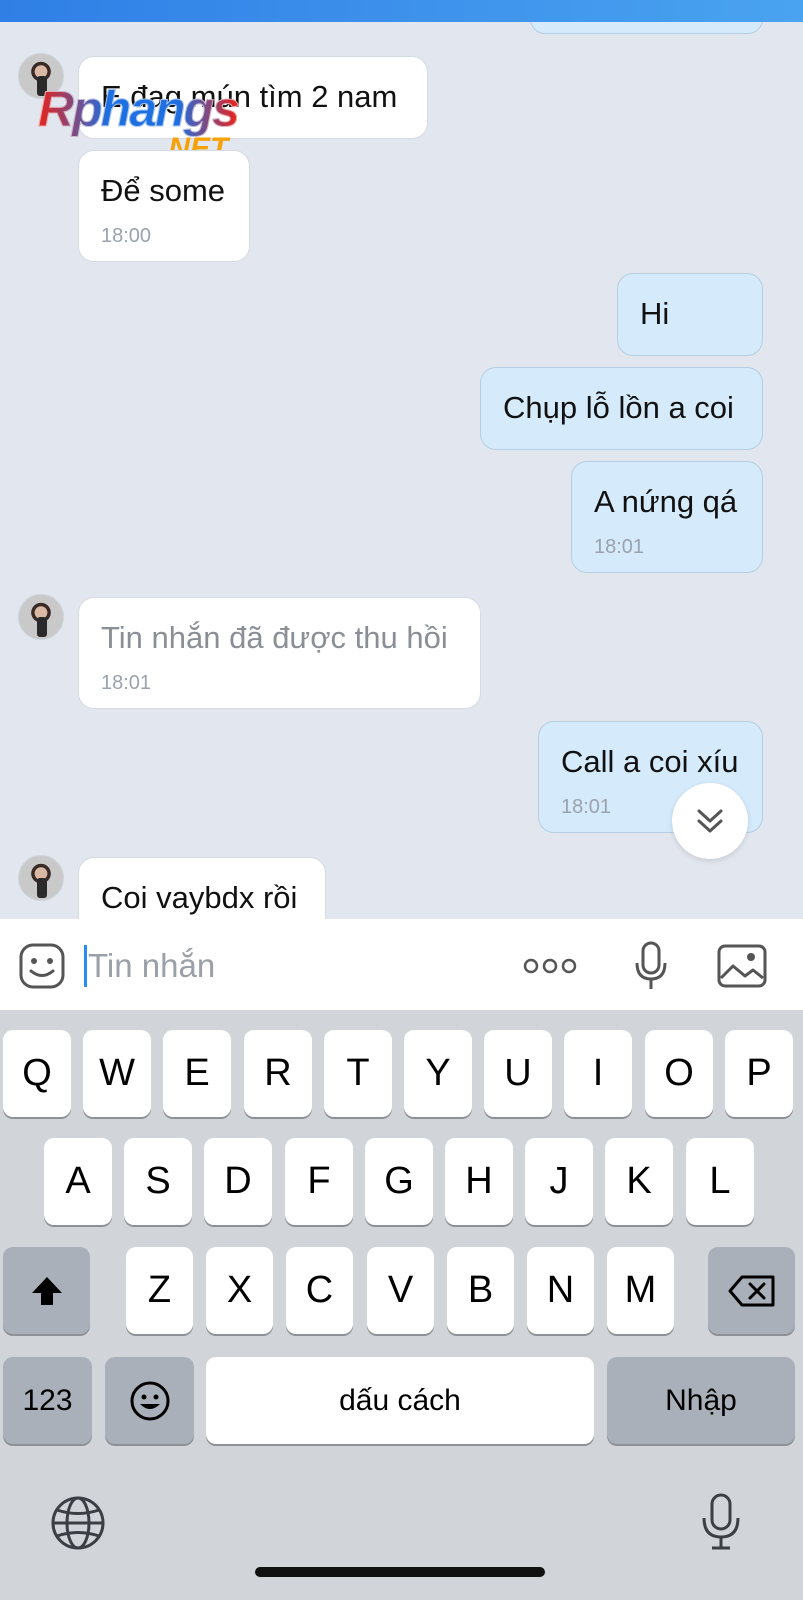 The width and height of the screenshot is (803, 1600). I want to click on backspace-icon, so click(751, 1290).